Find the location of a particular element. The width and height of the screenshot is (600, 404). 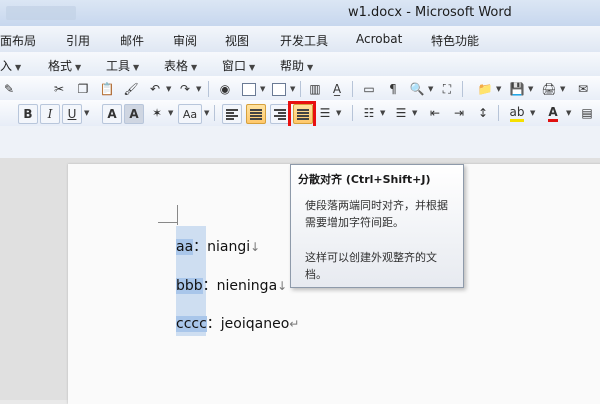

window-title: w1.docx - Microsoft Word is located at coordinates (430, 12).